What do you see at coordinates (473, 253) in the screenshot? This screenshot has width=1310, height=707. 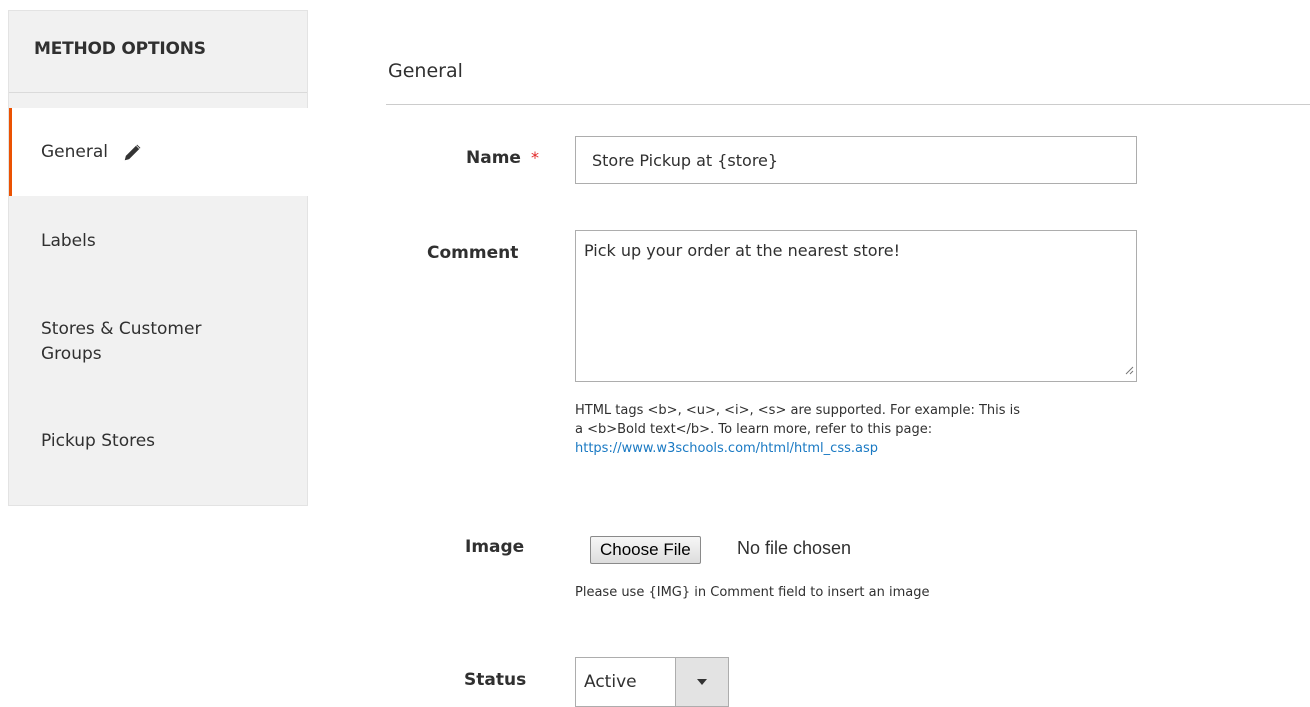 I see `comment-field-label: Comment` at bounding box center [473, 253].